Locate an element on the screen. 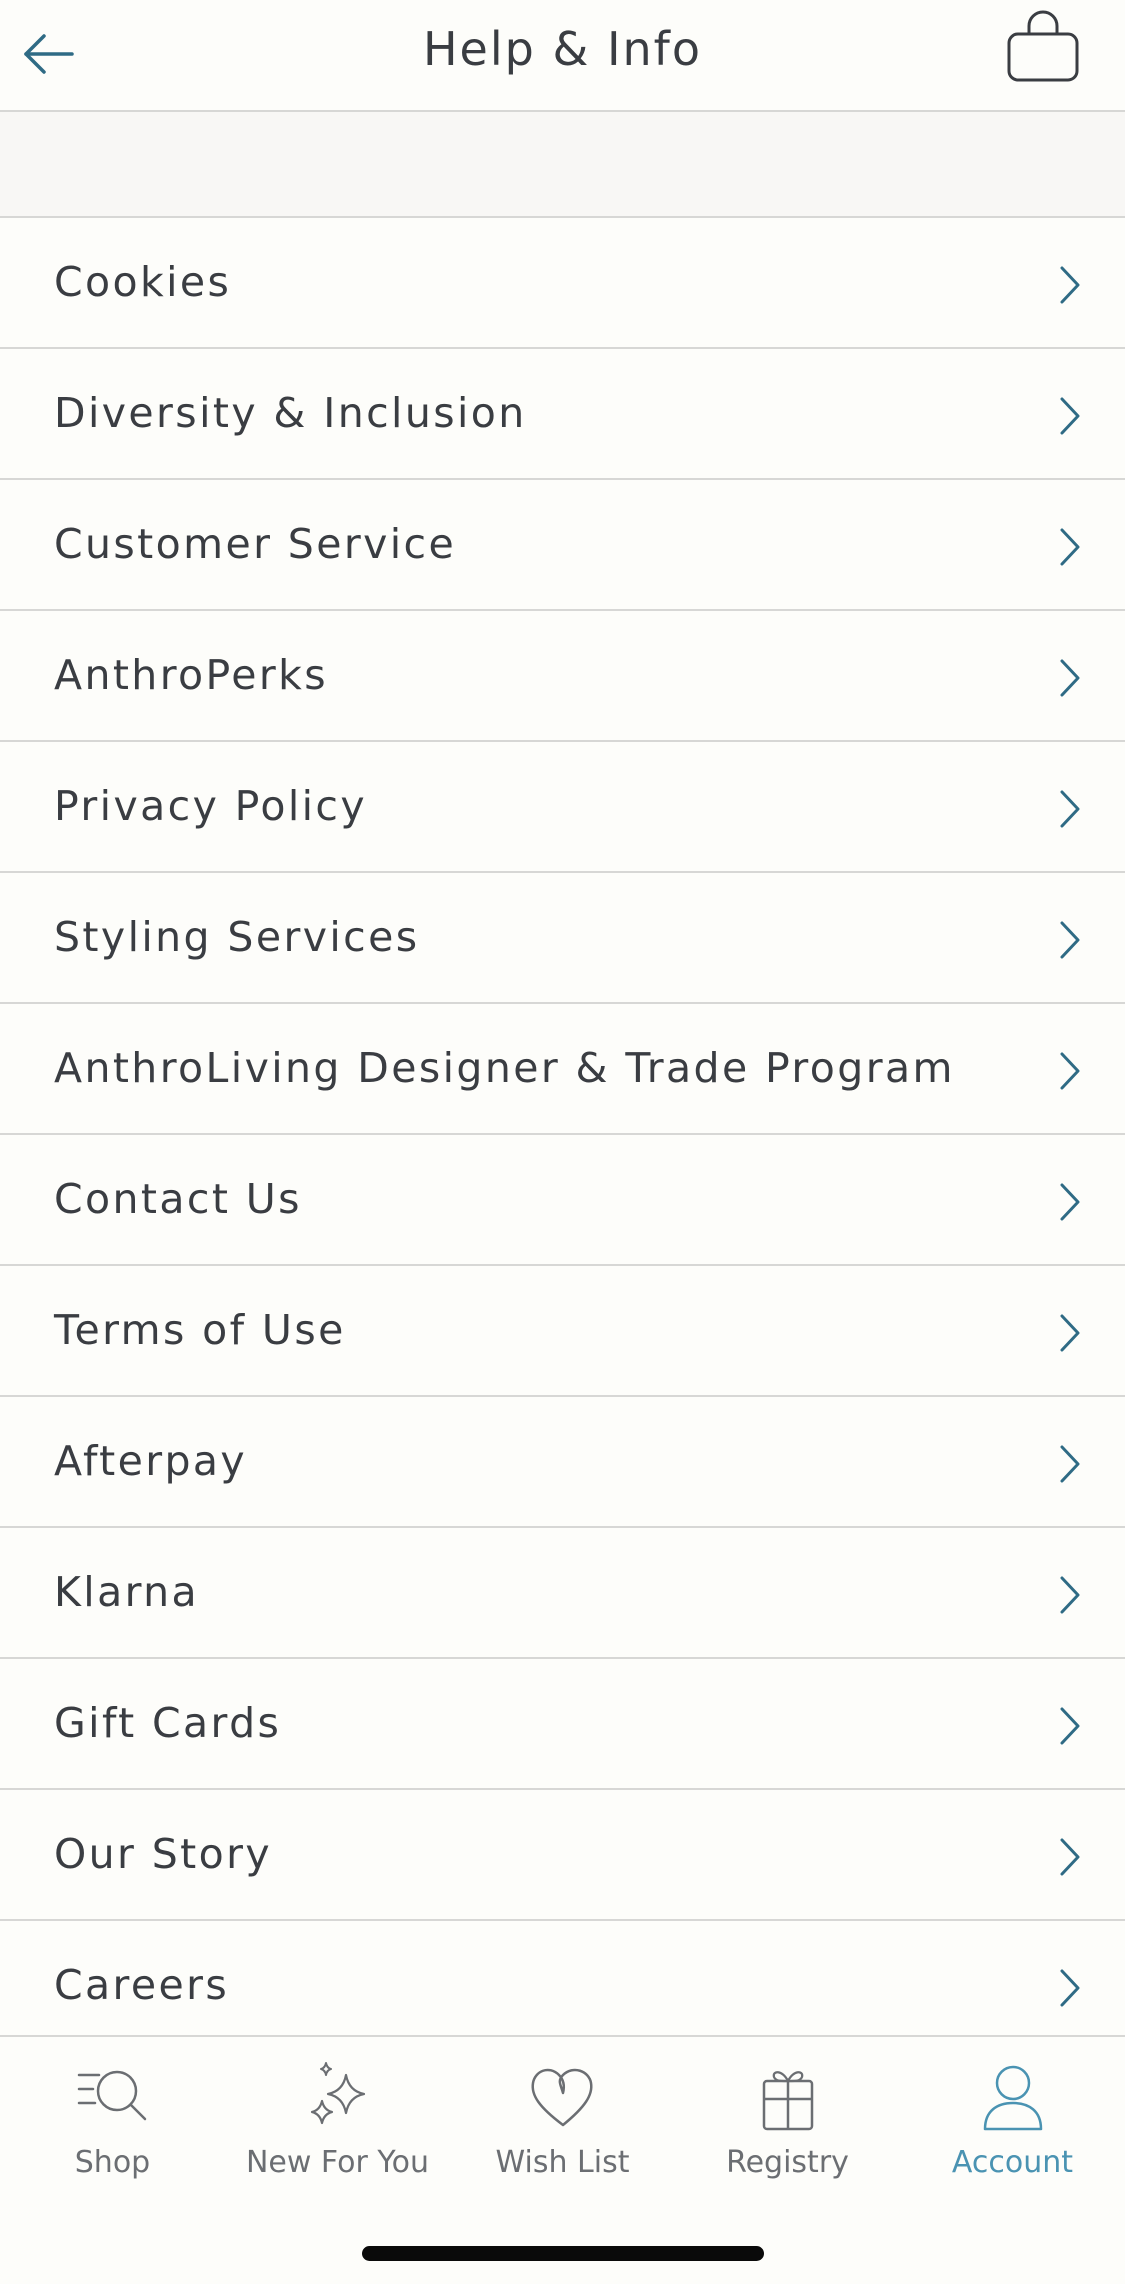 This screenshot has height=2284, width=1125. tab-wish-list: Wish List is located at coordinates (562, 2122).